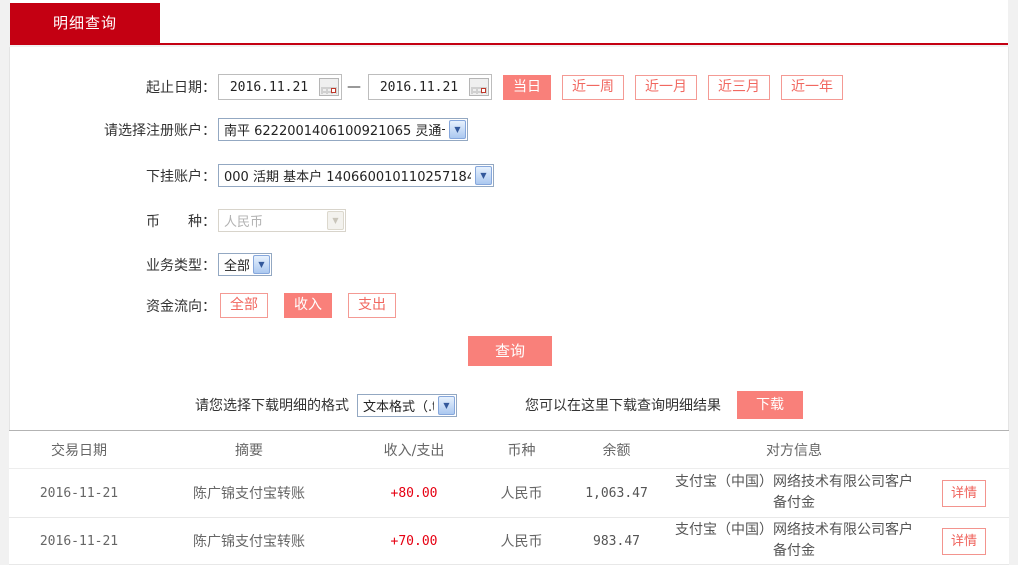  I want to click on quick-range-year-button: 近一年, so click(812, 87).